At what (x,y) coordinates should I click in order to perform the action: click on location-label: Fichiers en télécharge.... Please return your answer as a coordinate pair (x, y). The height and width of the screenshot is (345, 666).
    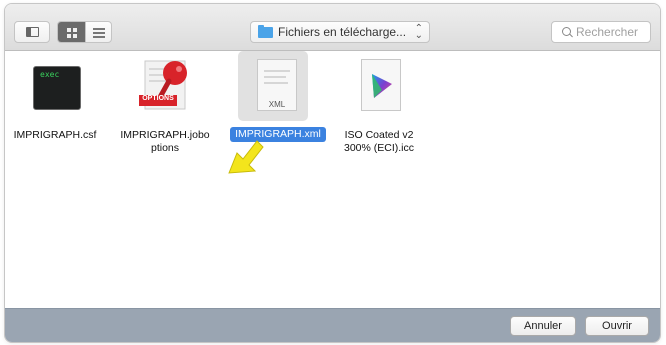
    Looking at the image, I should click on (342, 32).